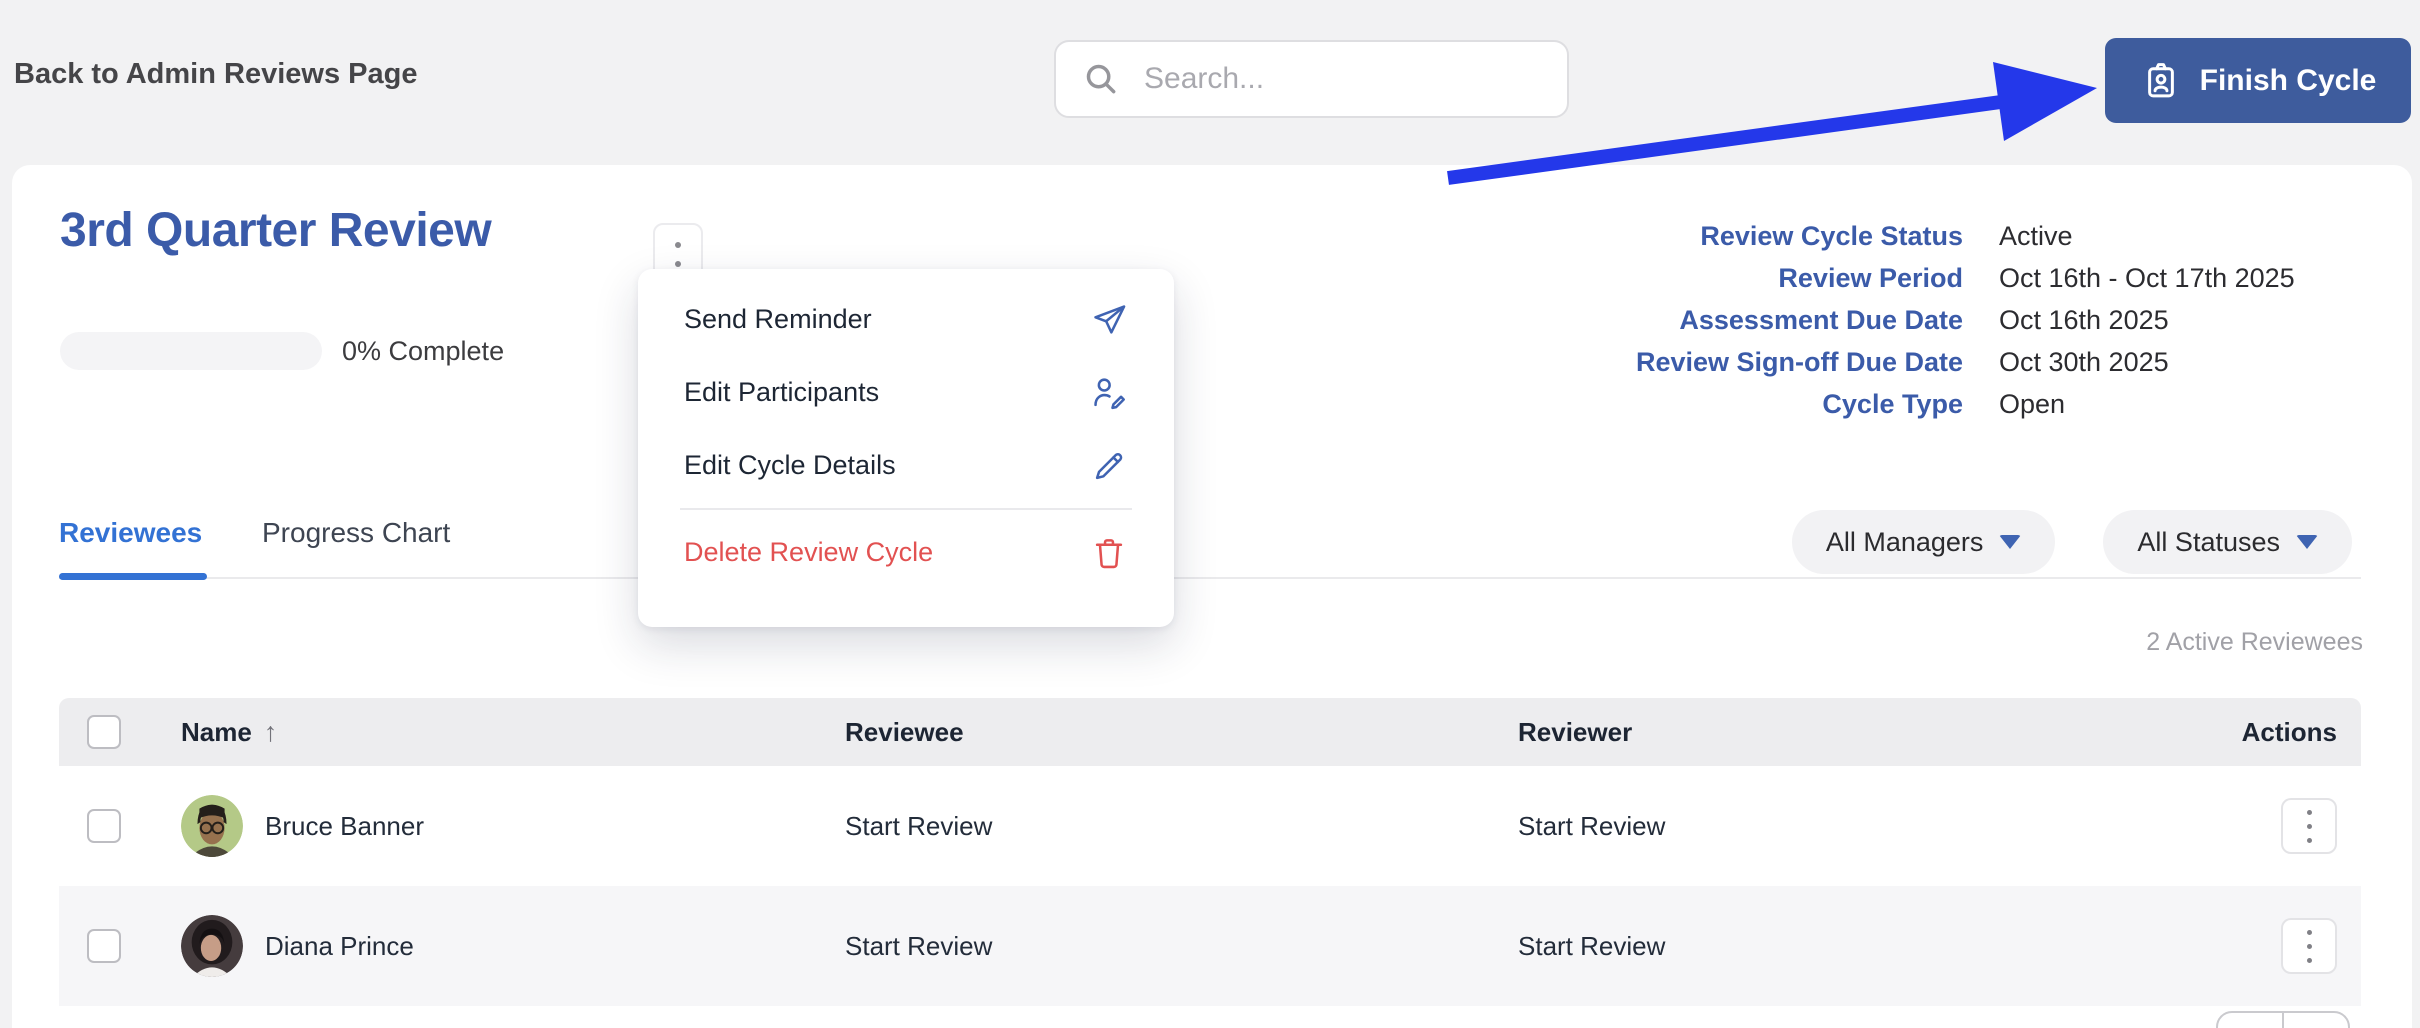 The image size is (2420, 1028). Describe the element at coordinates (356, 533) in the screenshot. I see `tab-progress-chart: Progress Chart` at that location.